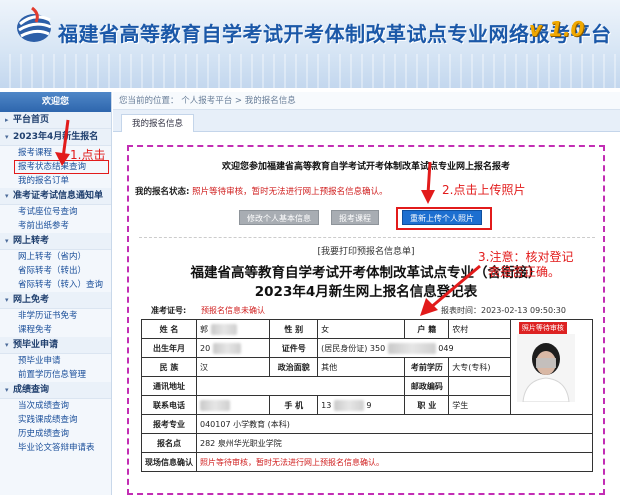 The width and height of the screenshot is (620, 495). What do you see at coordinates (7, 120) in the screenshot?
I see `chevron-right-icon: ▸` at bounding box center [7, 120].